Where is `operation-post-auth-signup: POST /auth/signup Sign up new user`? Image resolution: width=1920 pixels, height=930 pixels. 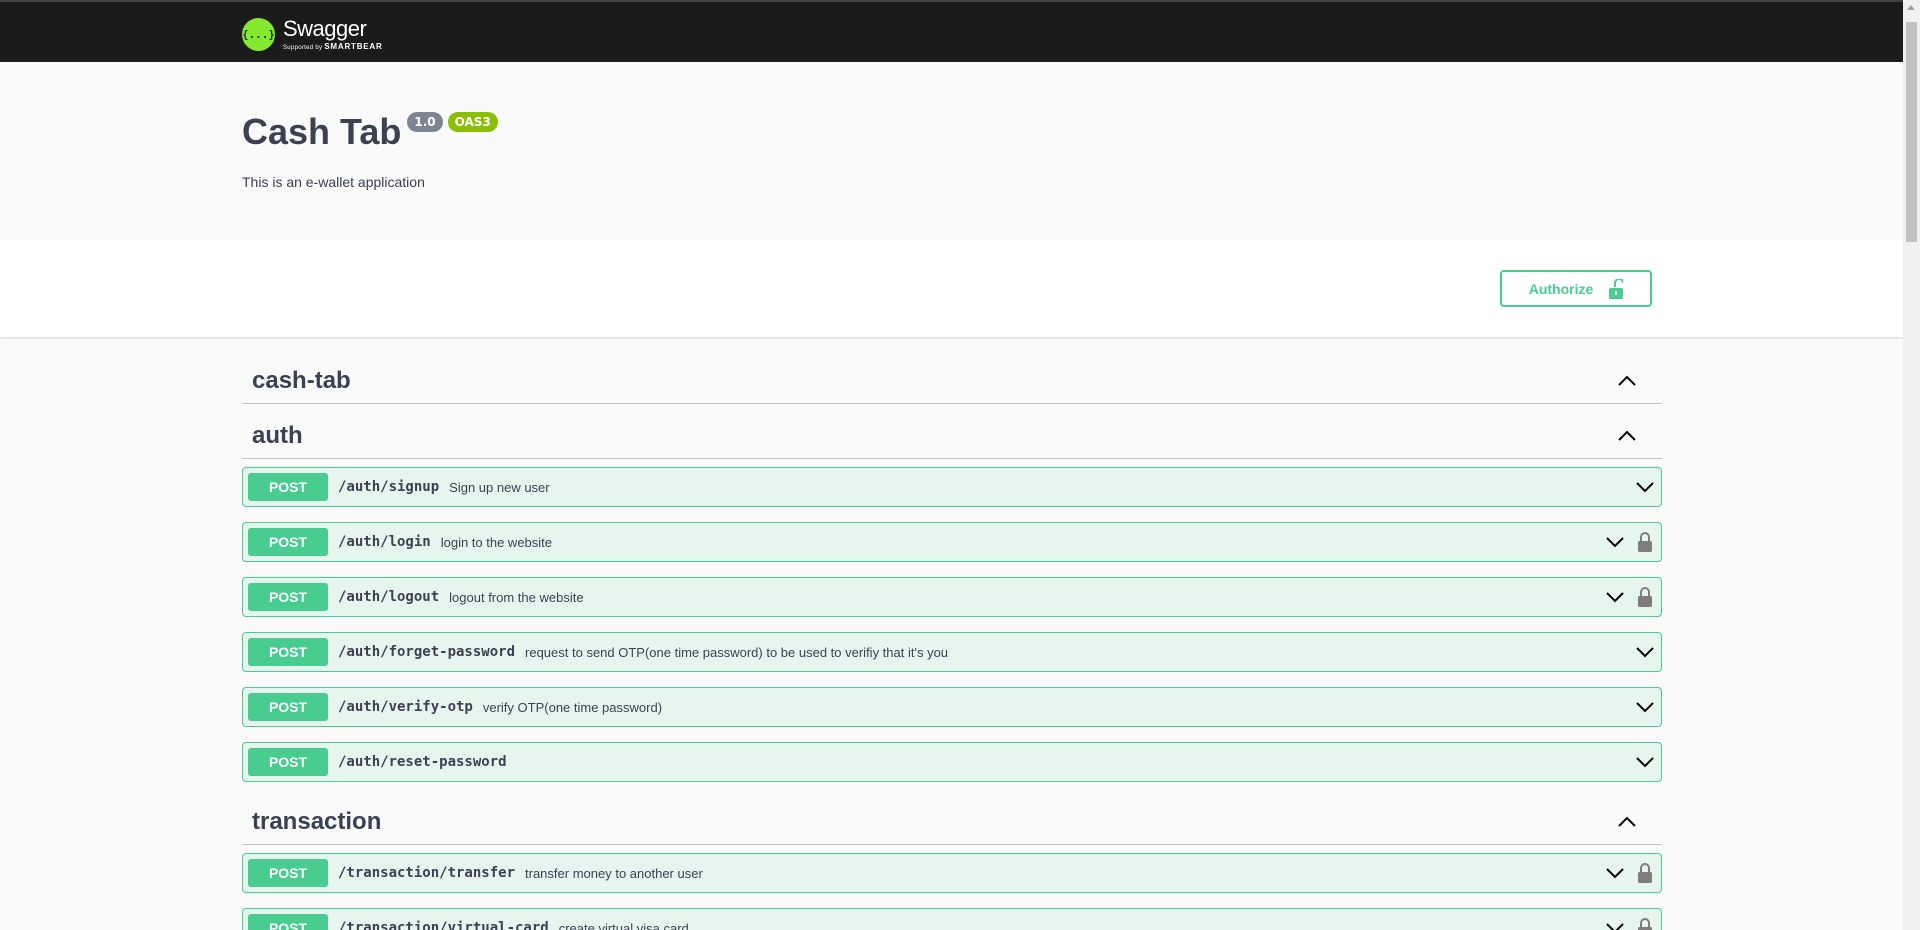 operation-post-auth-signup: POST /auth/signup Sign up new user is located at coordinates (952, 487).